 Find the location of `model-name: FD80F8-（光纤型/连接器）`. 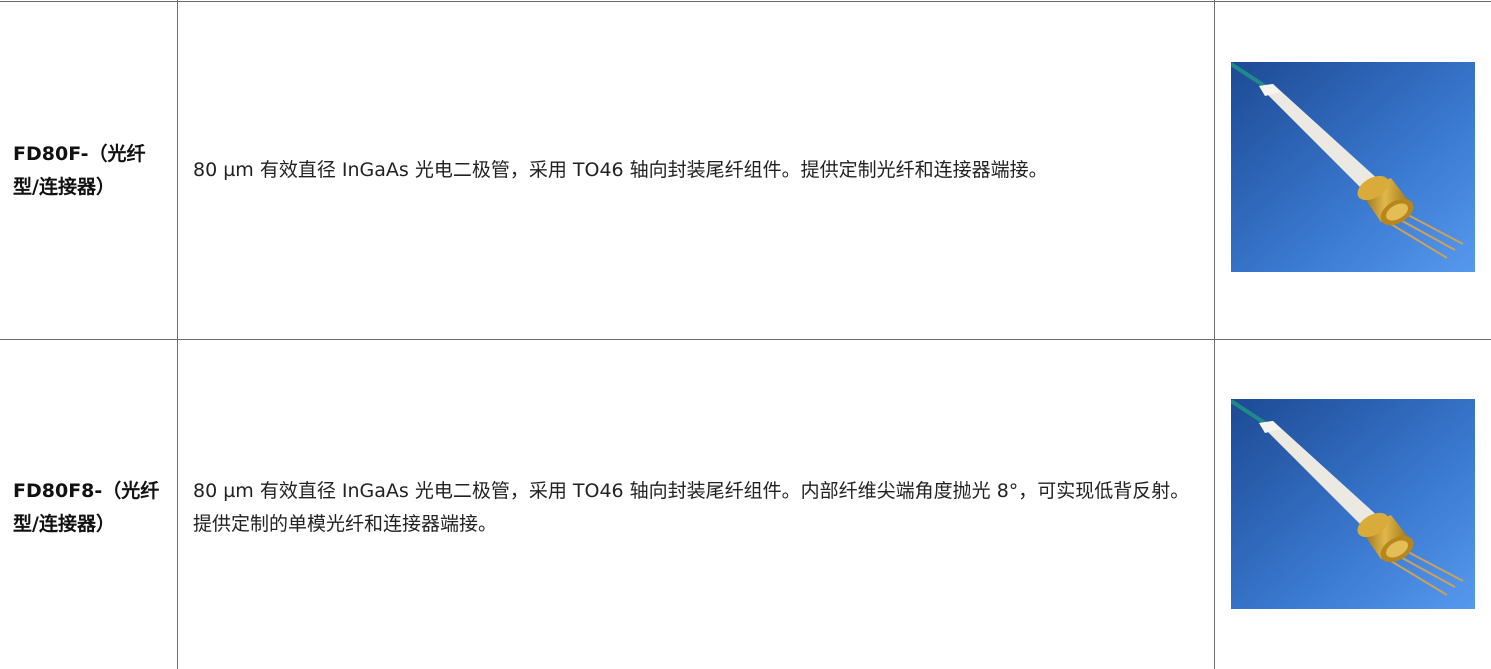

model-name: FD80F8-（光纤型/连接器） is located at coordinates (86, 507).